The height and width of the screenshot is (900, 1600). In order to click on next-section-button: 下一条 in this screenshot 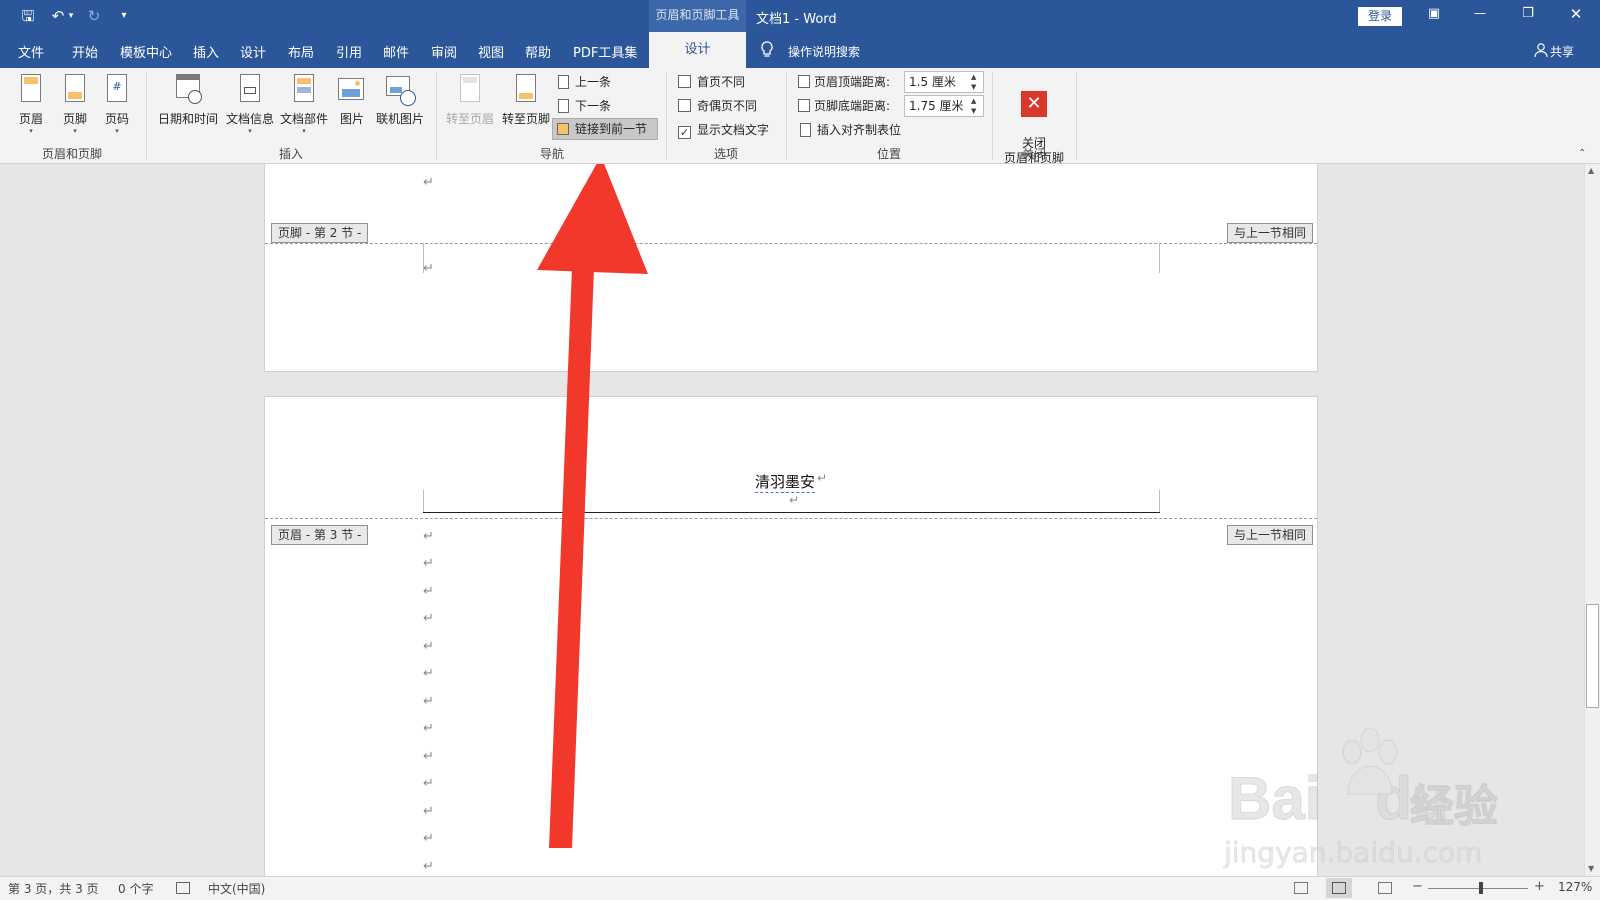, I will do `click(584, 105)`.